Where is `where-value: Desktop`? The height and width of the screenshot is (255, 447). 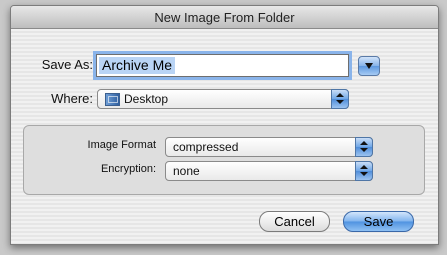 where-value: Desktop is located at coordinates (146, 99).